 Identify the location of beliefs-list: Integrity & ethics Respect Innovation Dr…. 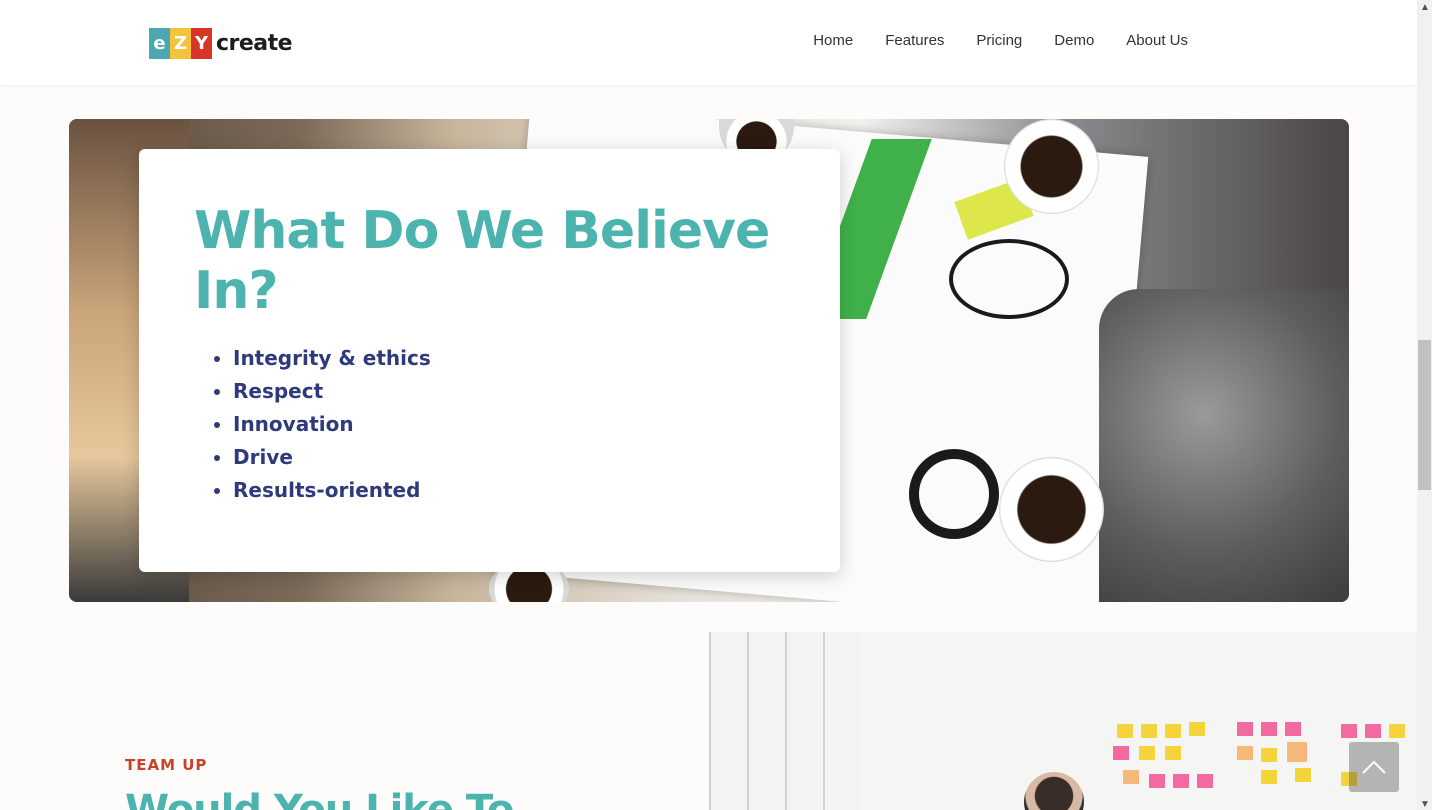
(322, 424).